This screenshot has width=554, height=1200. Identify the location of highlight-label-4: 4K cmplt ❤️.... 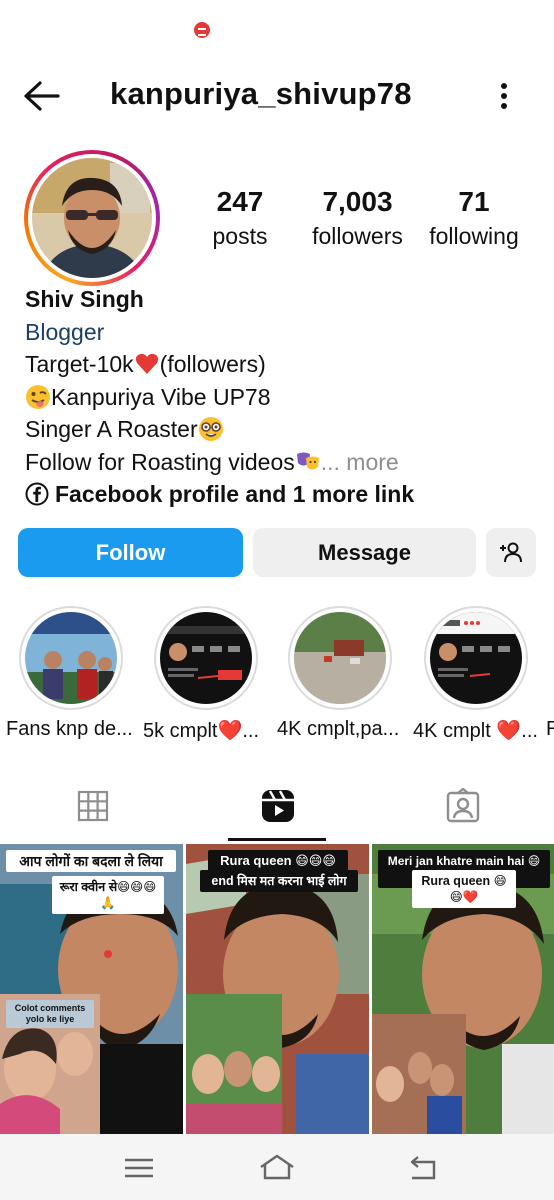
(475, 731).